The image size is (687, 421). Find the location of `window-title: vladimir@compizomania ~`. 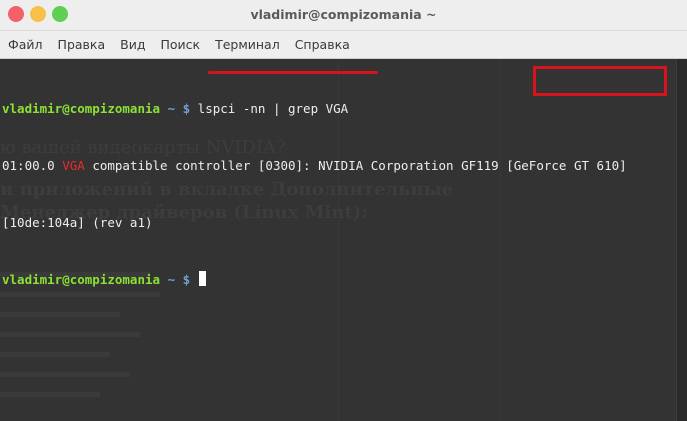

window-title: vladimir@compizomania ~ is located at coordinates (343, 14).